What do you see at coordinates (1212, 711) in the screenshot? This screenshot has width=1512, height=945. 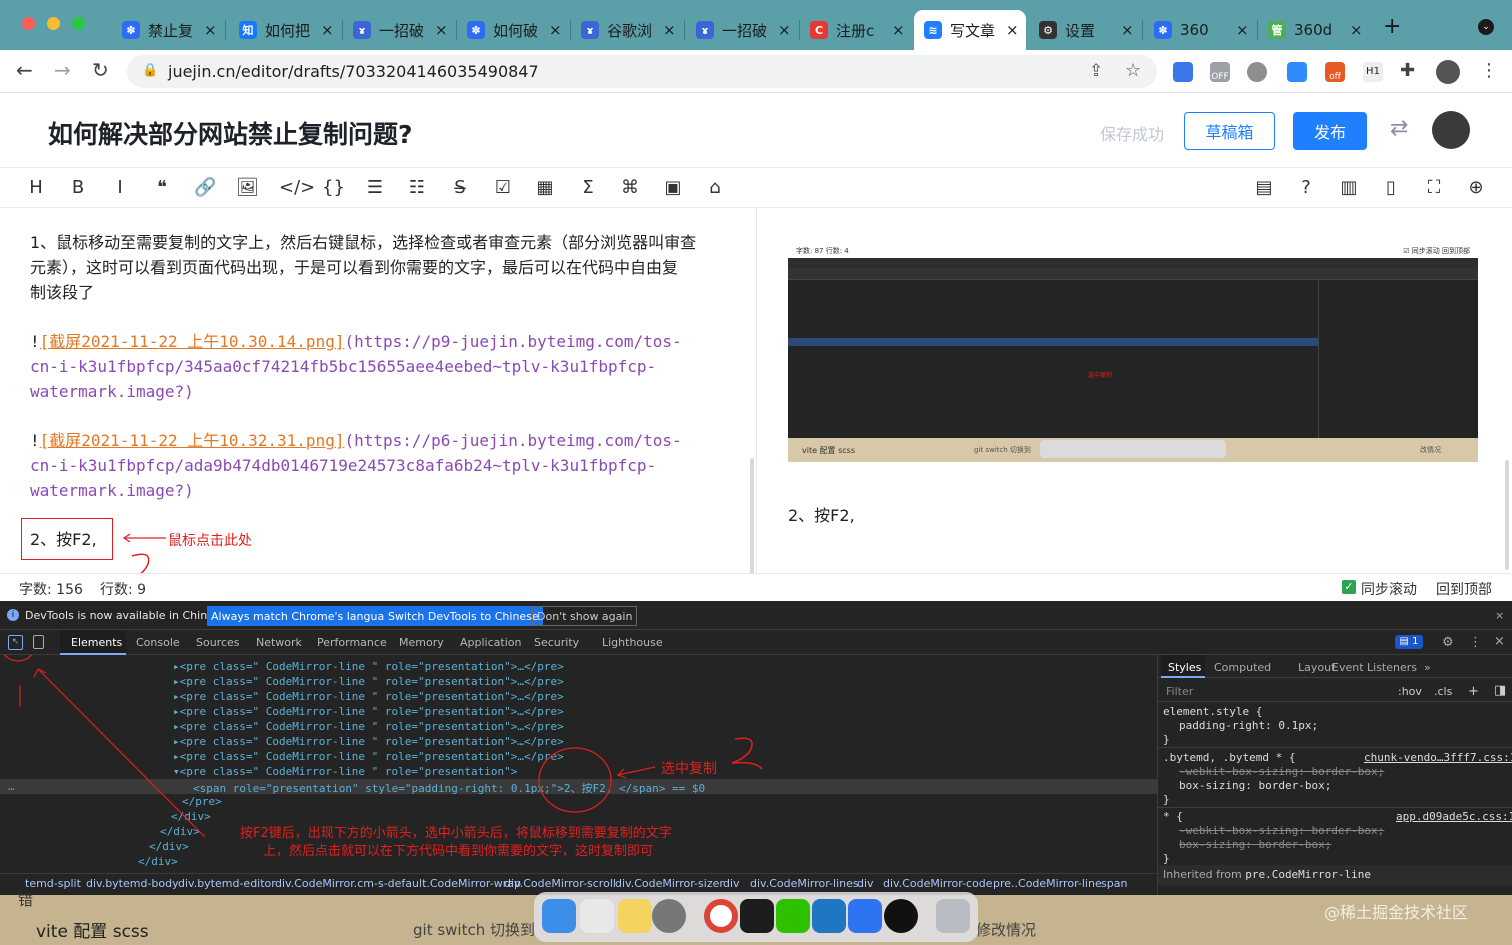 I see `rule-selector: element.style {` at bounding box center [1212, 711].